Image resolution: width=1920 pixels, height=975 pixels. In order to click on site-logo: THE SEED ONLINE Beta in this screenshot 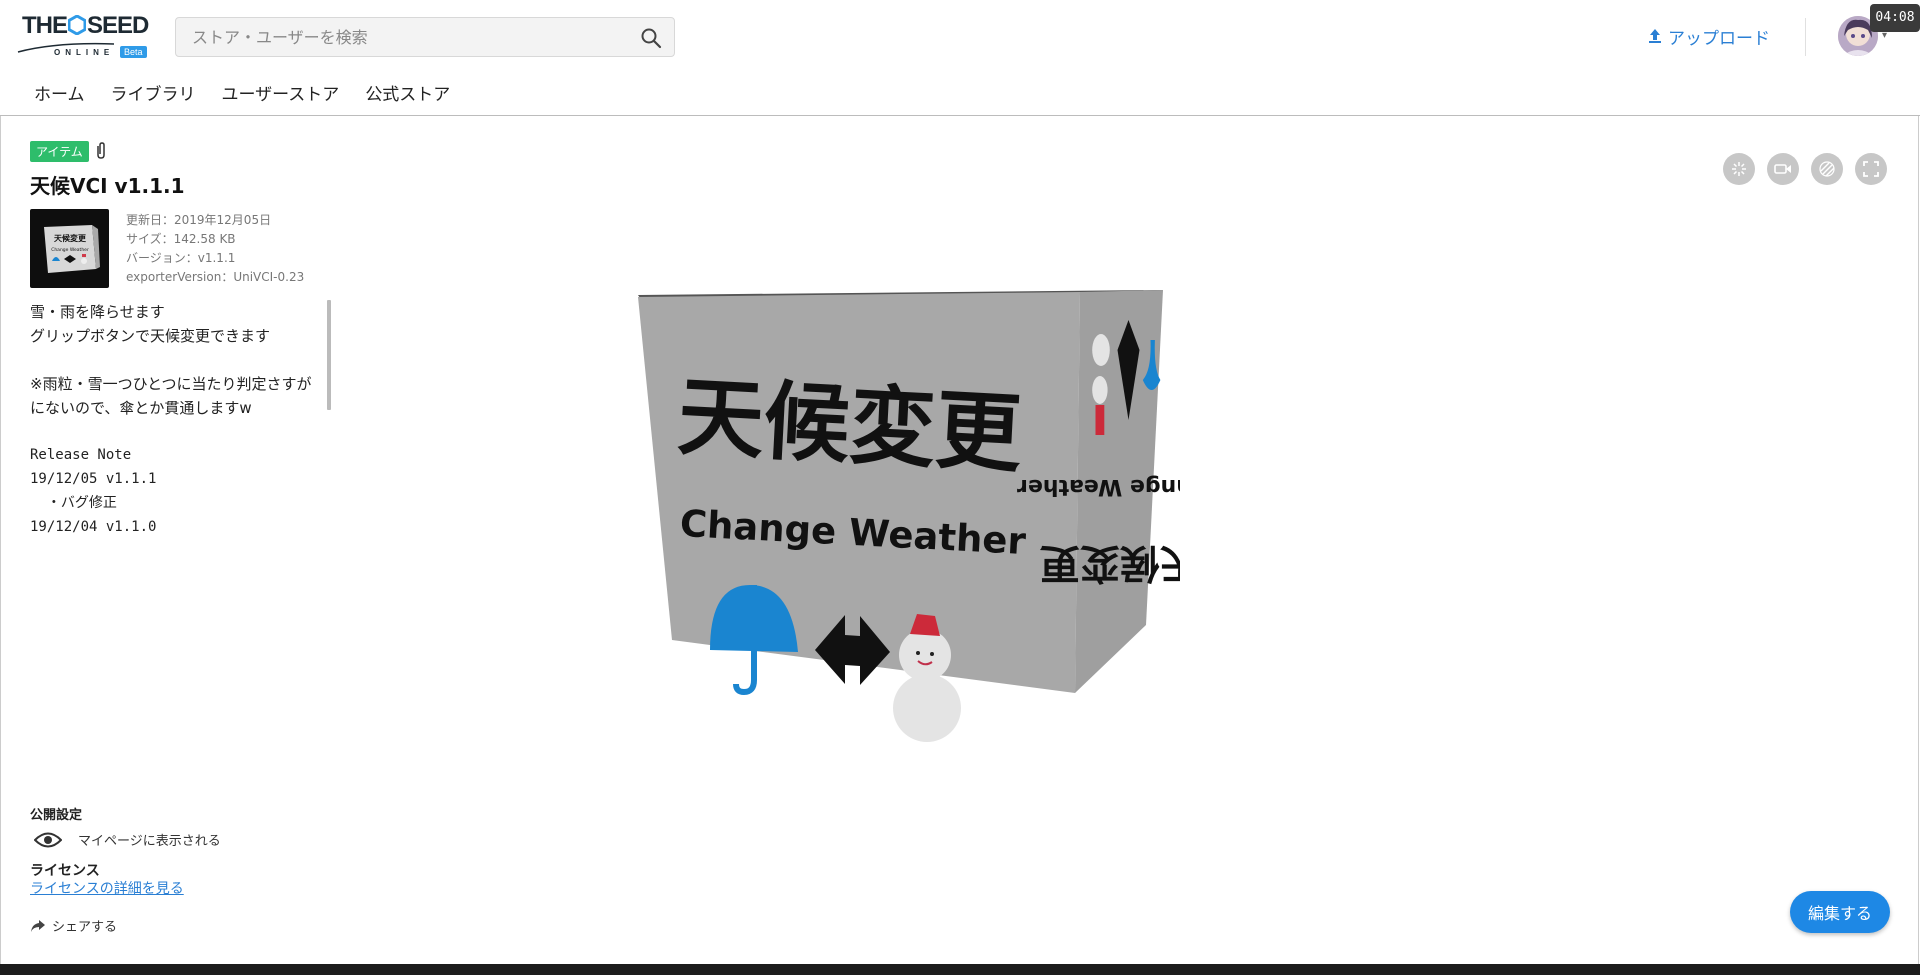, I will do `click(86, 37)`.